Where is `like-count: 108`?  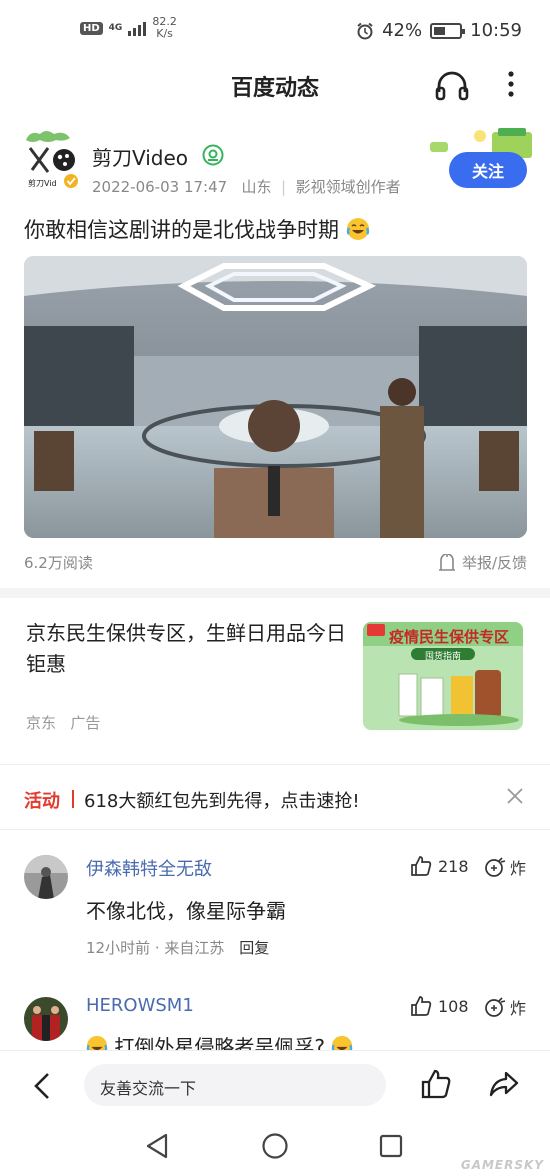 like-count: 108 is located at coordinates (453, 1006).